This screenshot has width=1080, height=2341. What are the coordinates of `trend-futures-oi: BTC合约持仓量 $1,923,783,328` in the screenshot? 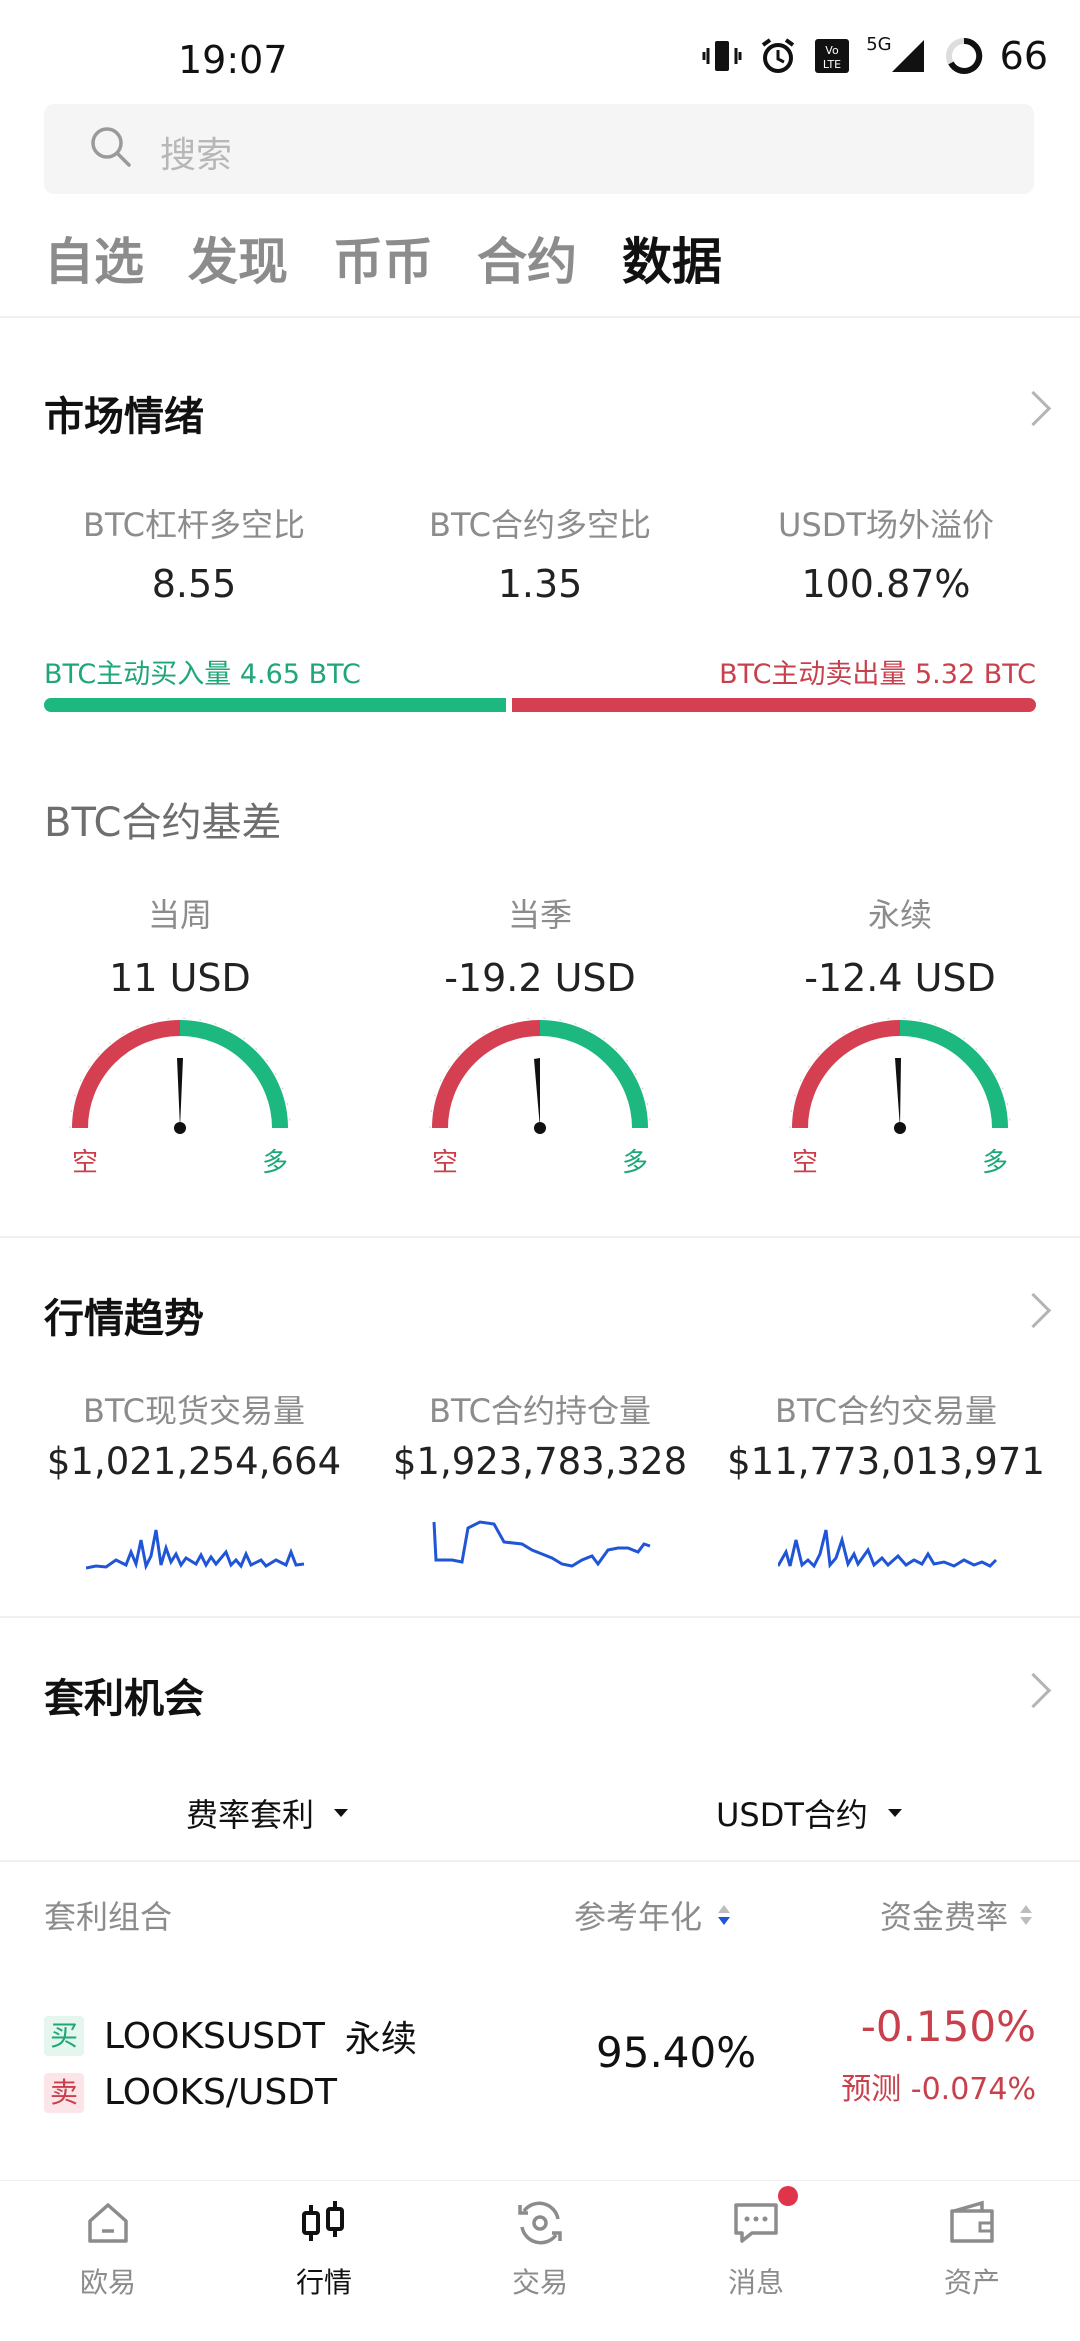 It's located at (540, 1434).